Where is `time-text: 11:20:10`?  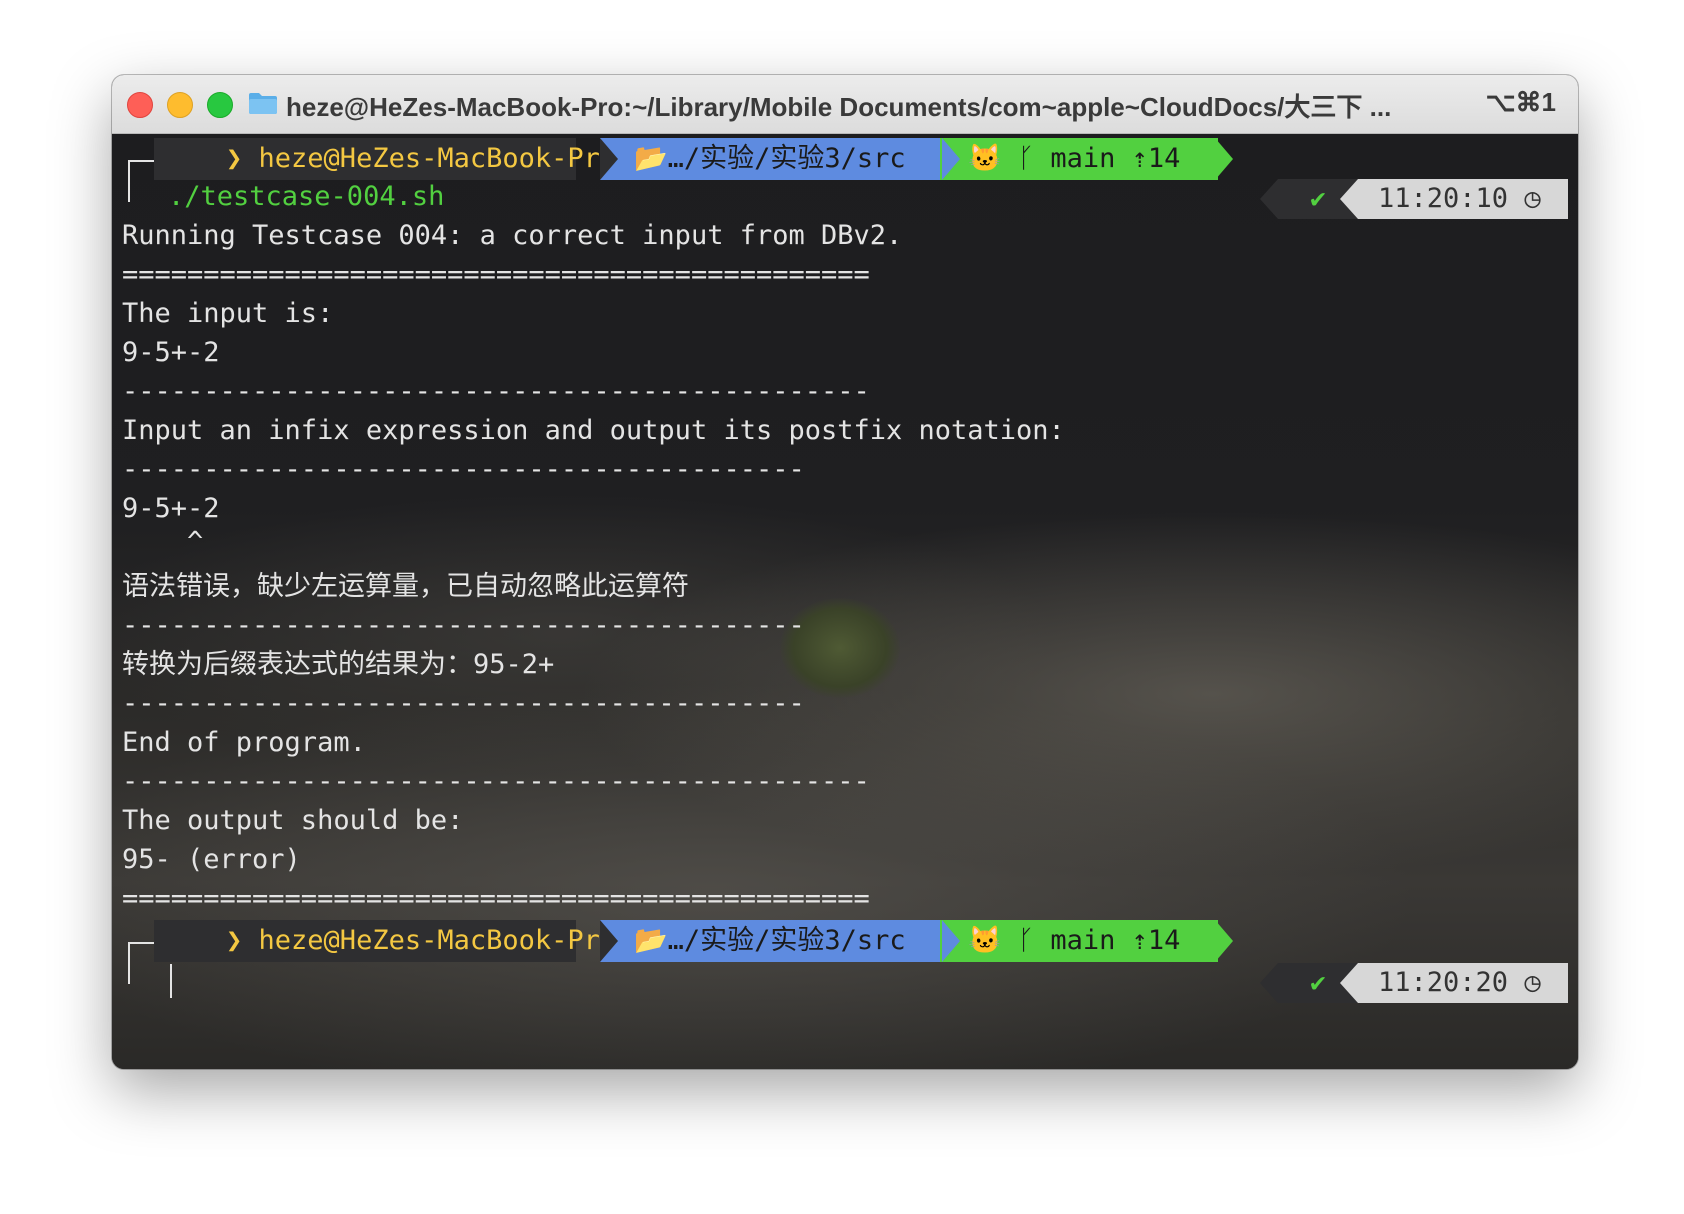
time-text: 11:20:10 is located at coordinates (1443, 198).